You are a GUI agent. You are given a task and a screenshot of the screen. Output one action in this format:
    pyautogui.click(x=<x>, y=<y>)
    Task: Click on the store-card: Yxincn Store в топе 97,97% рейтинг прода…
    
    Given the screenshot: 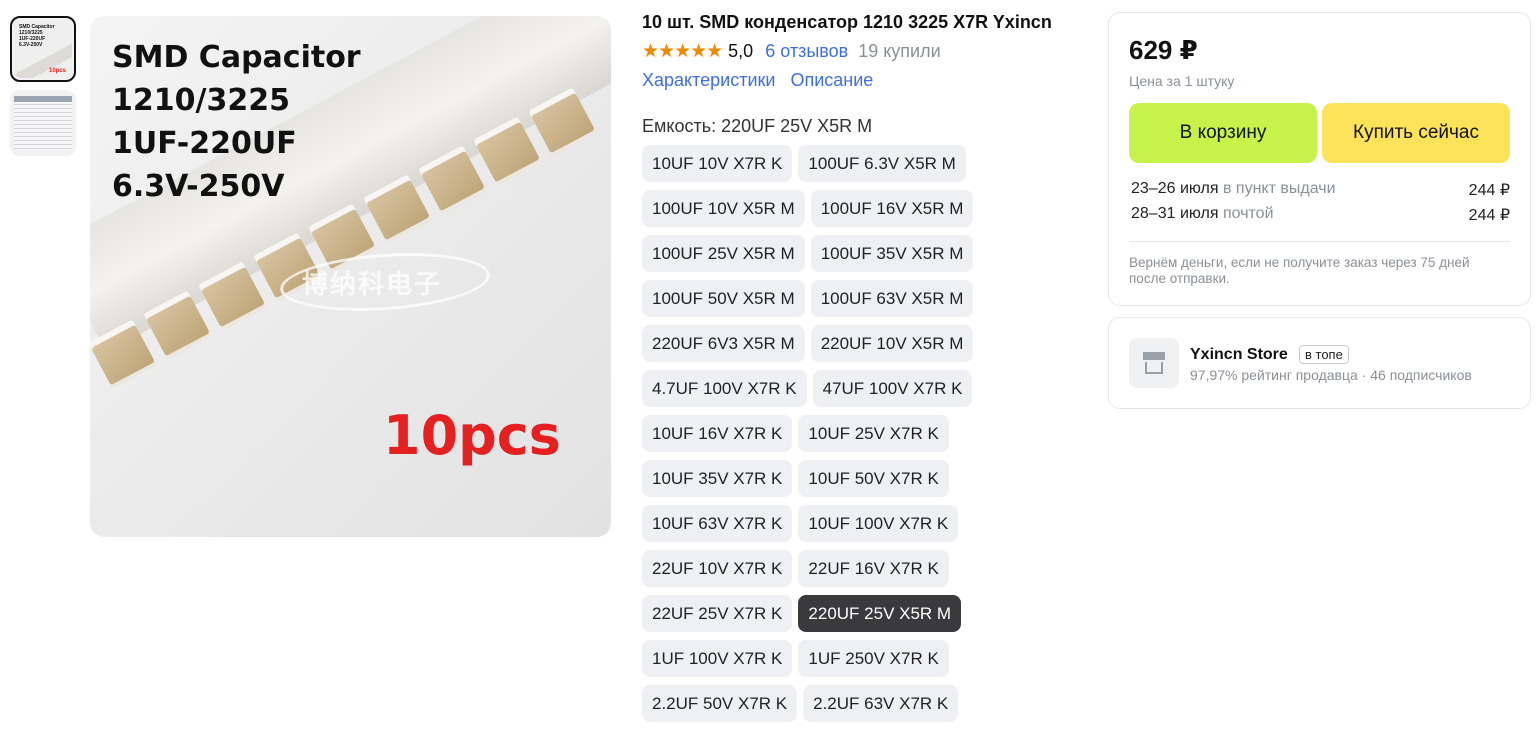 What is the action you would take?
    pyautogui.click(x=1319, y=363)
    